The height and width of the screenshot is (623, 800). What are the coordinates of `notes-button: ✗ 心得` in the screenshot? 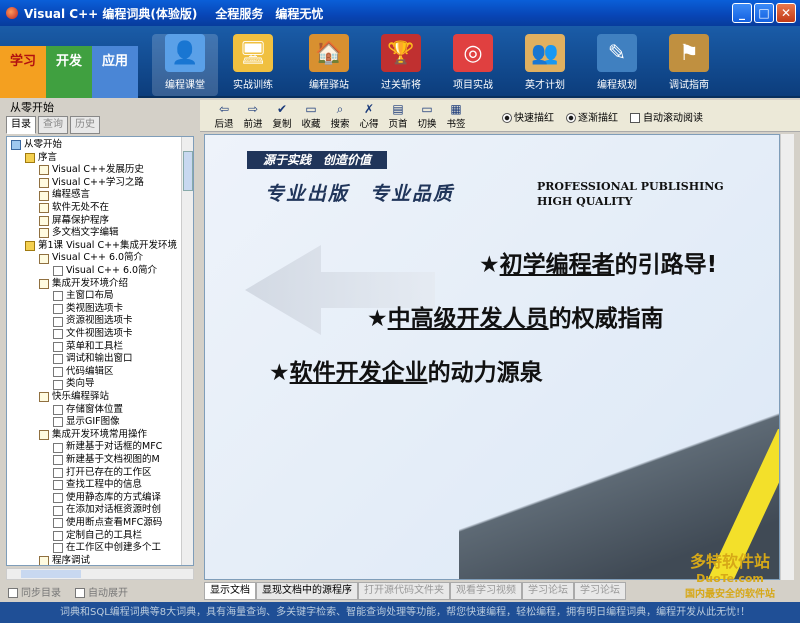 It's located at (369, 116).